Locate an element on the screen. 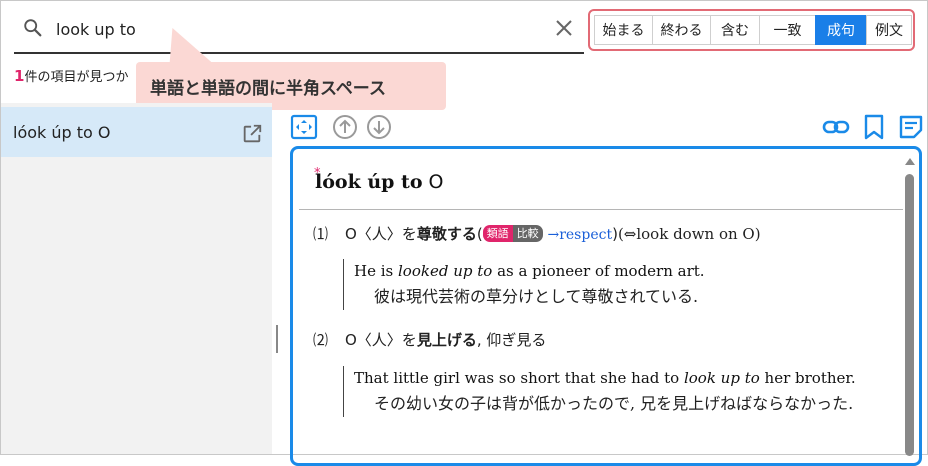 The height and width of the screenshot is (466, 928). sense-definition: O〈人〉を見上げる, 仰ぎ見る is located at coordinates (445, 339).